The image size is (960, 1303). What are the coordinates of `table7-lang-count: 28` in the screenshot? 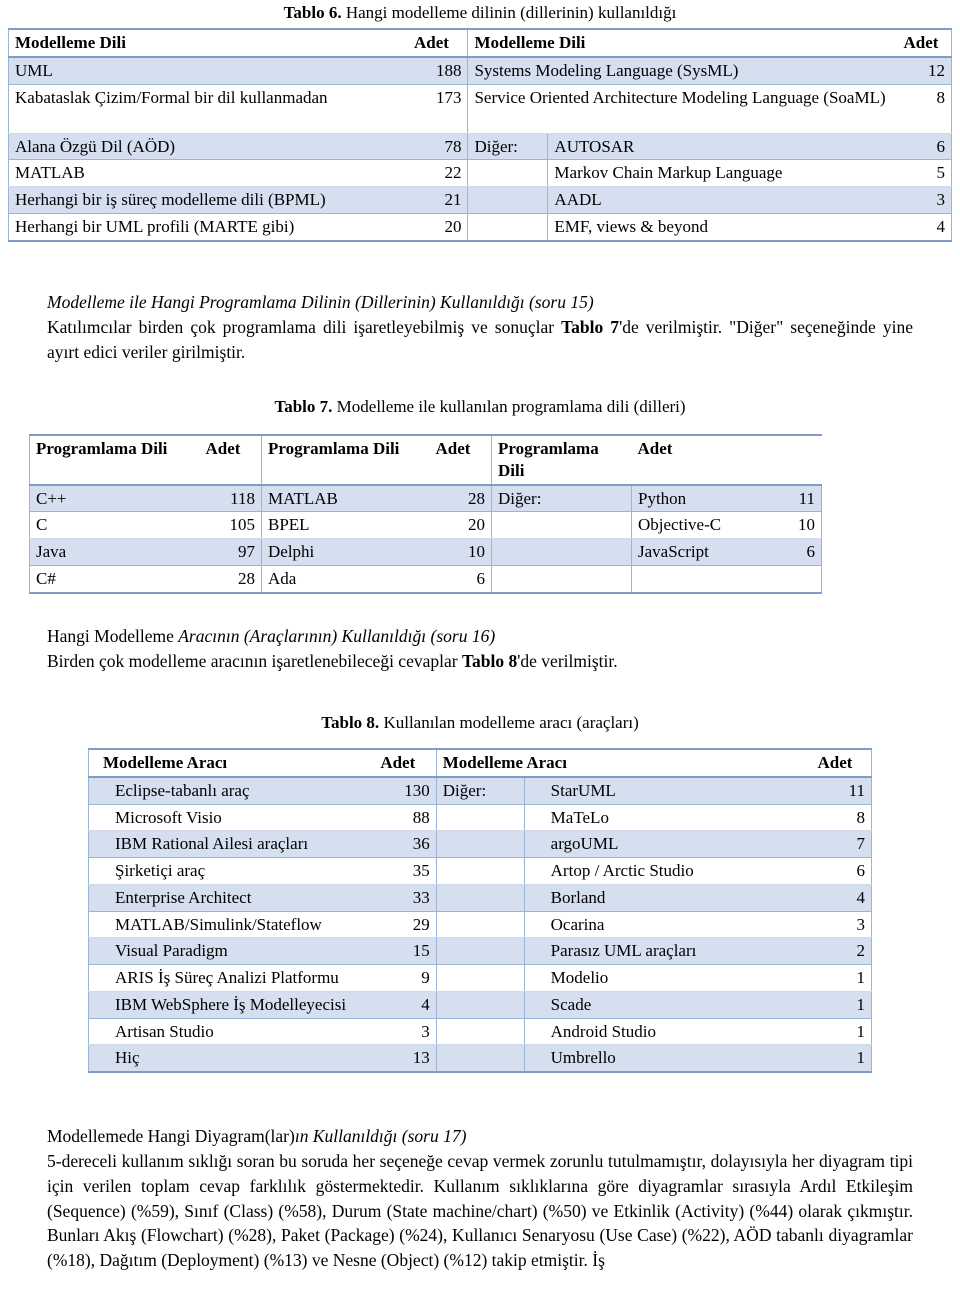 It's located at (230, 579).